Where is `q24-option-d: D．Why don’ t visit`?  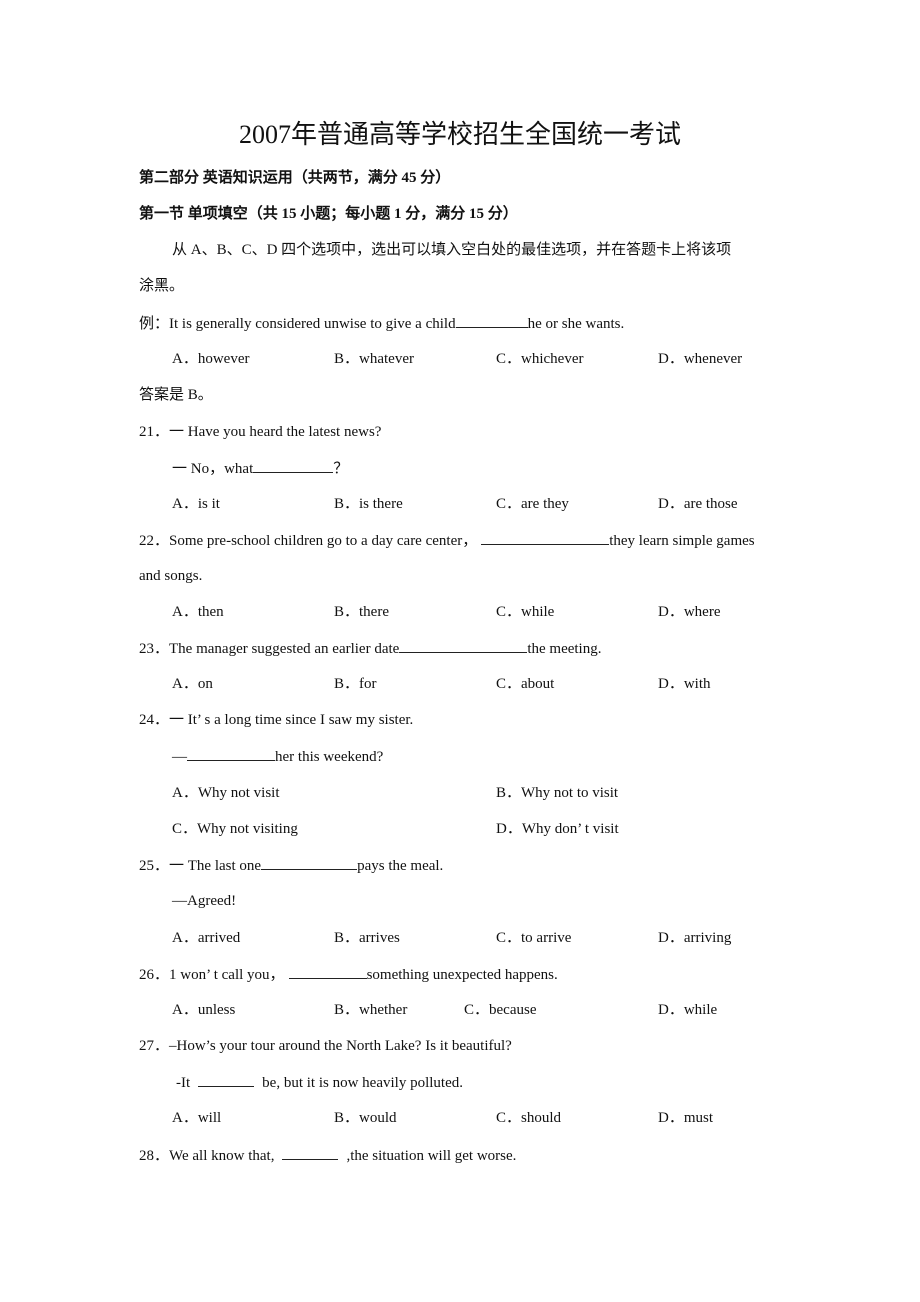
q24-option-d: D．Why don’ t visit is located at coordinates (557, 829).